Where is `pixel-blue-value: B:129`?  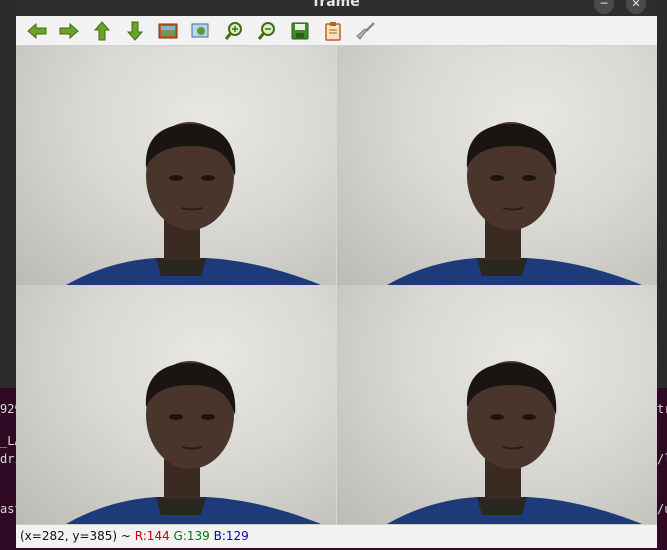 pixel-blue-value: B:129 is located at coordinates (231, 536).